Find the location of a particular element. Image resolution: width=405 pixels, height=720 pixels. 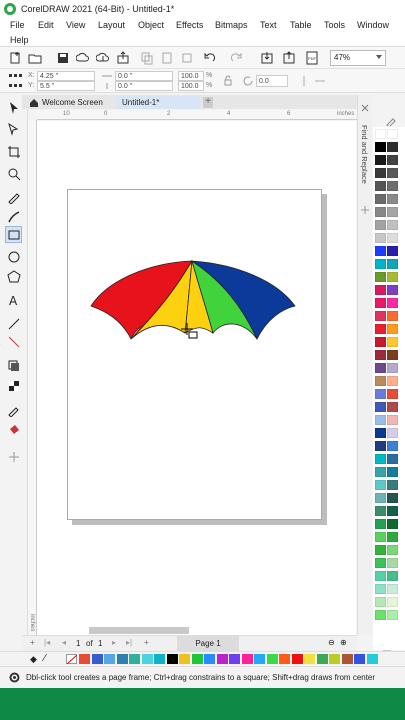

rectangle-tool-button is located at coordinates (13, 234).